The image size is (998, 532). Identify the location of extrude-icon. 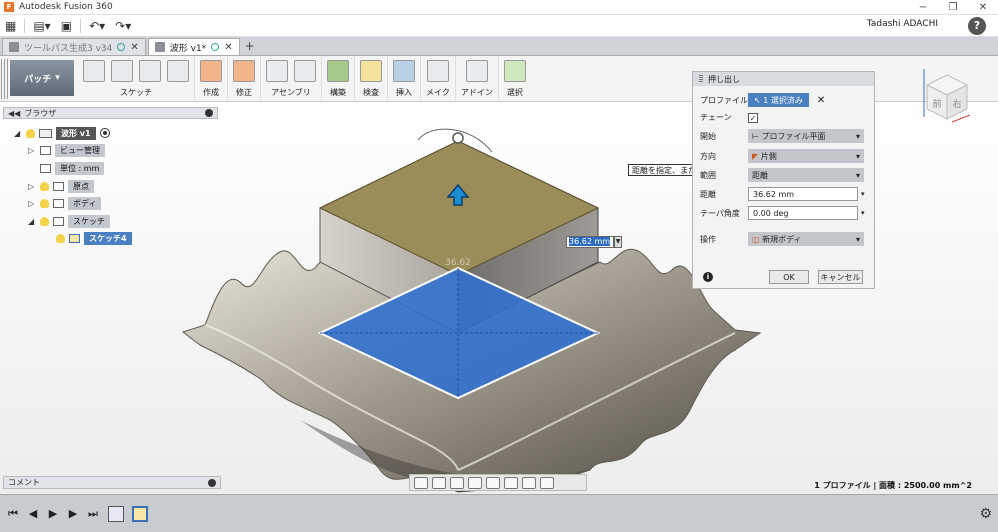
(211, 71).